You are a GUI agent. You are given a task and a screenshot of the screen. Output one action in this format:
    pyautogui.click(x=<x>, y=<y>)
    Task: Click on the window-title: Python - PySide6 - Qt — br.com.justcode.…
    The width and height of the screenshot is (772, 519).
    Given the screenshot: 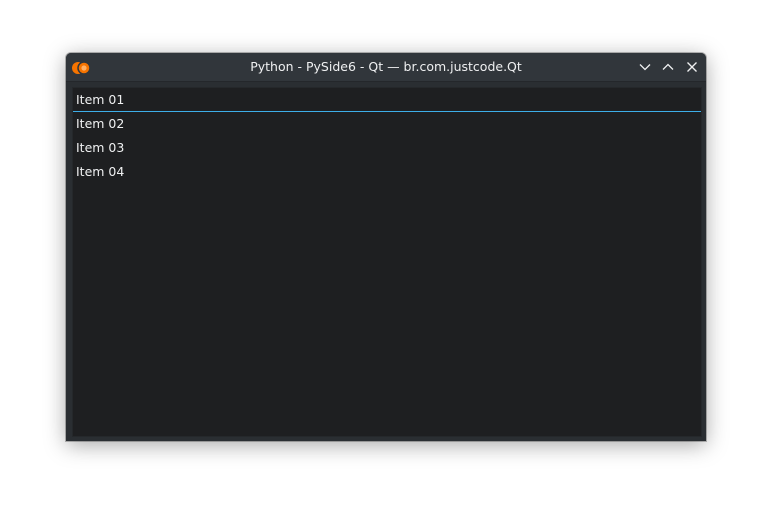 What is the action you would take?
    pyautogui.click(x=386, y=66)
    